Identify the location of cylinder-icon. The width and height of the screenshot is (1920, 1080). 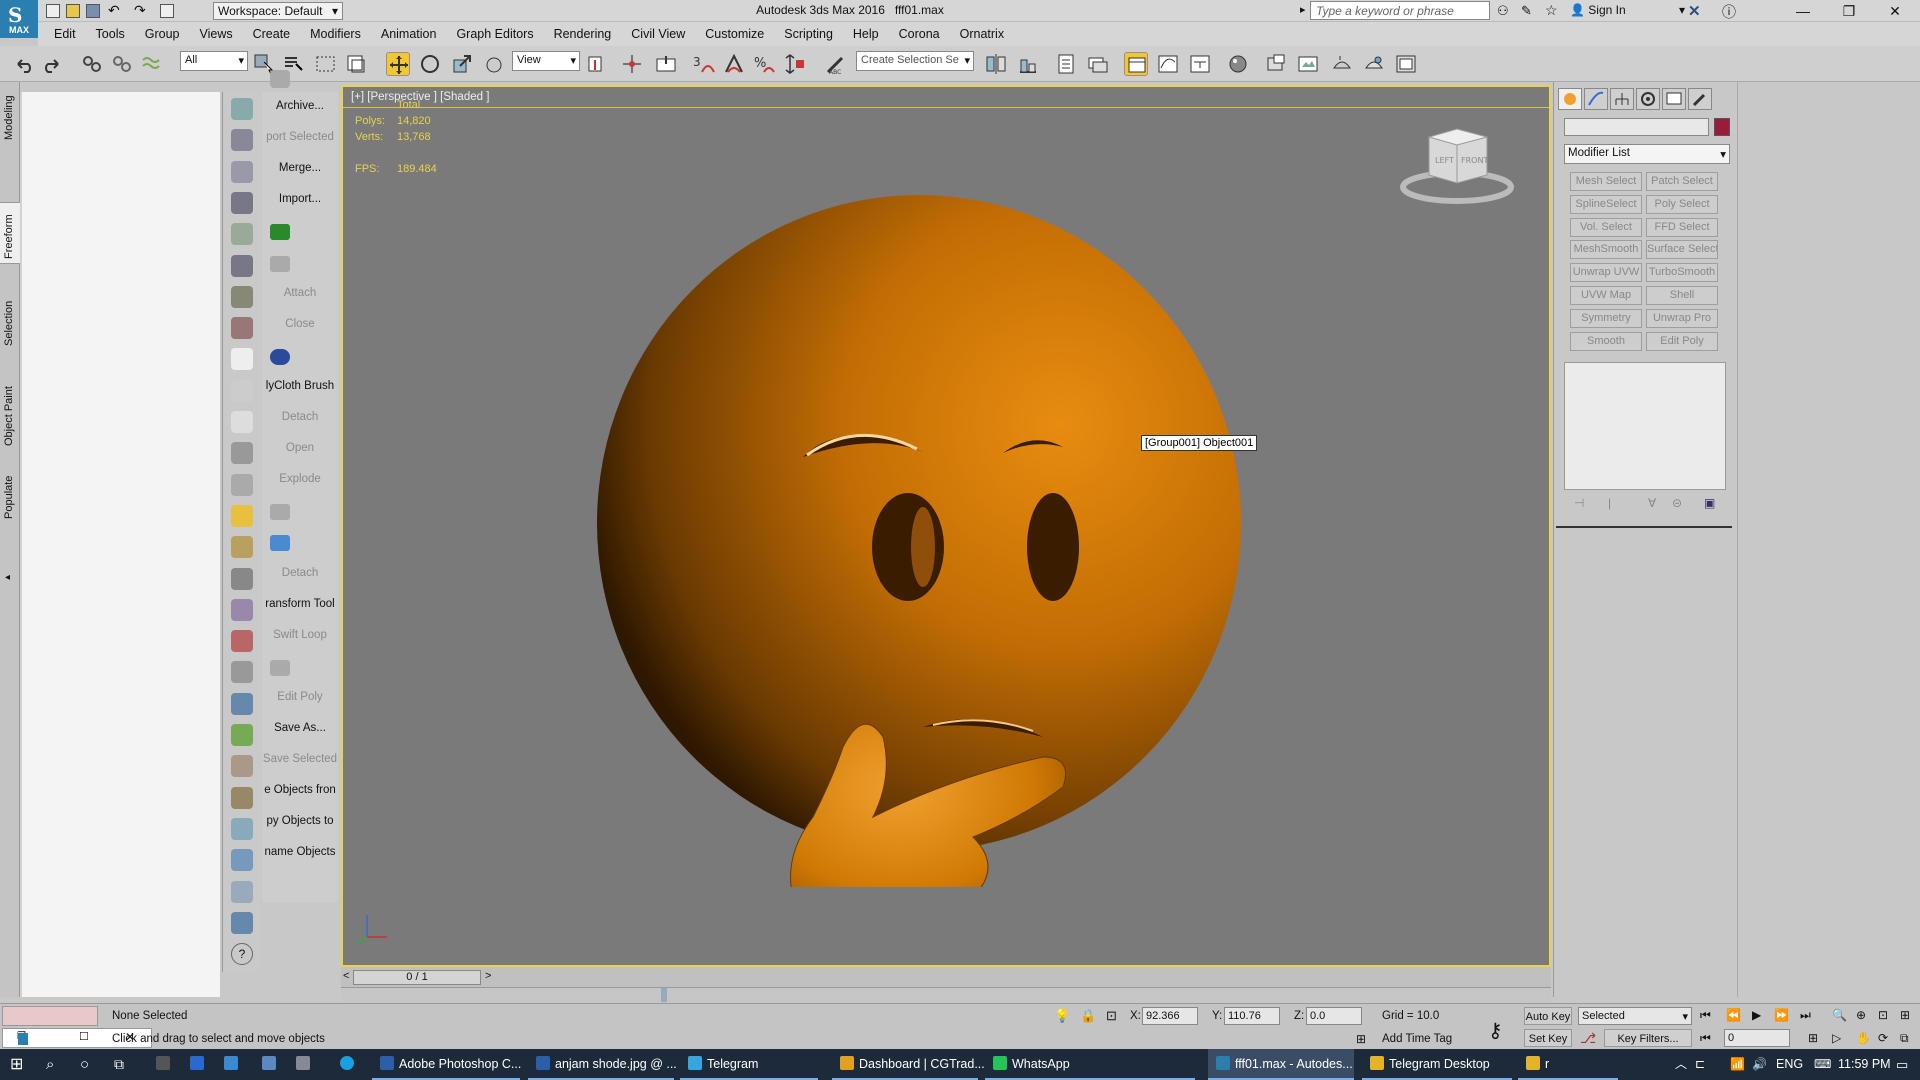
(242, 453).